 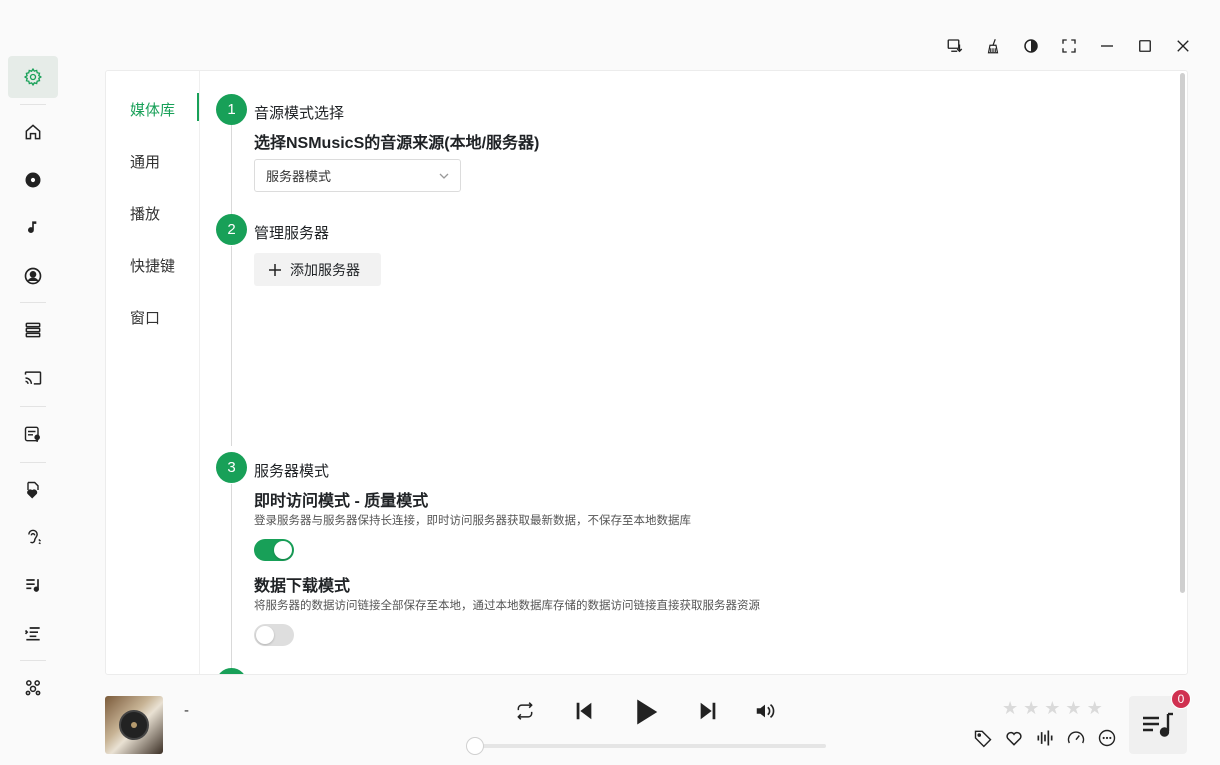 I want to click on tag-icon, so click(x=983, y=739).